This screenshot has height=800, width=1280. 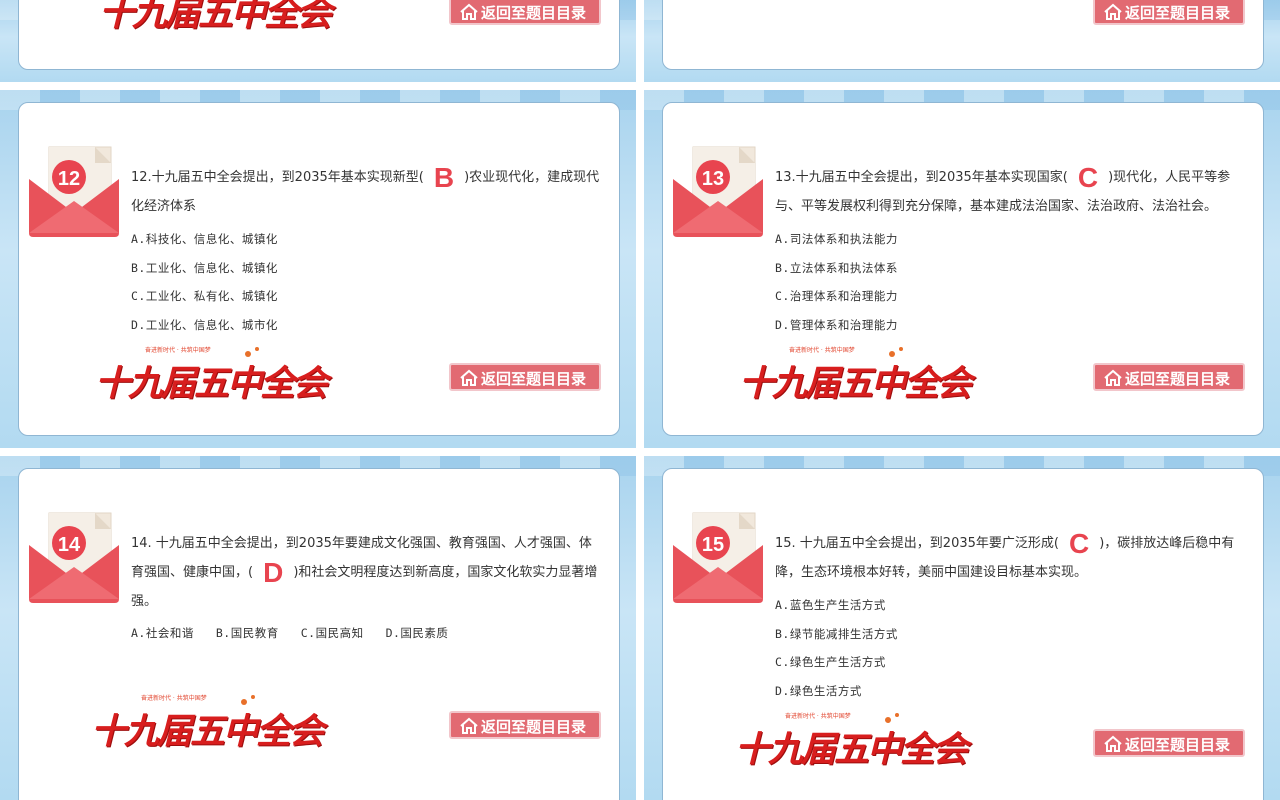 I want to click on logo: 十九届五中全会, so click(x=215, y=19).